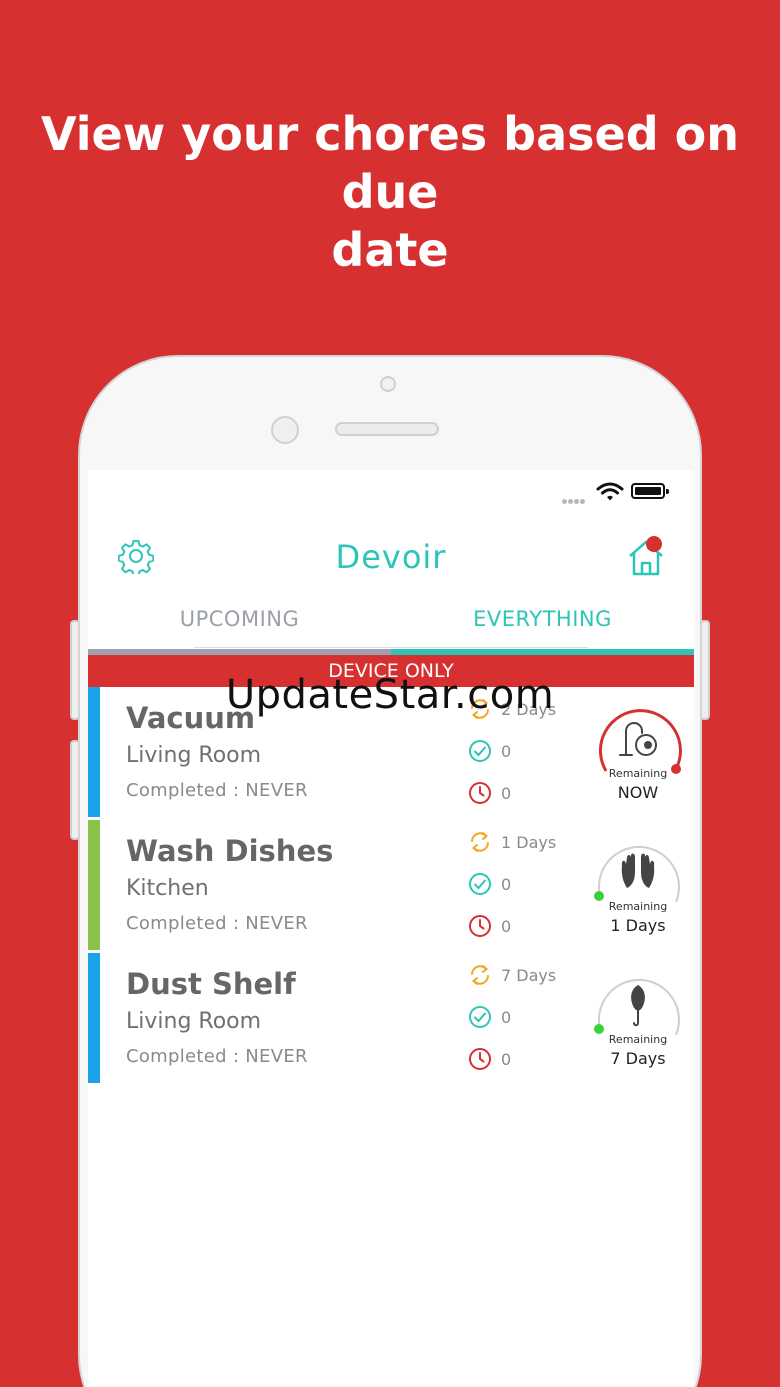 Image resolution: width=780 pixels, height=1387 pixels. Describe the element at coordinates (391, 492) in the screenshot. I see `status-bar` at that location.